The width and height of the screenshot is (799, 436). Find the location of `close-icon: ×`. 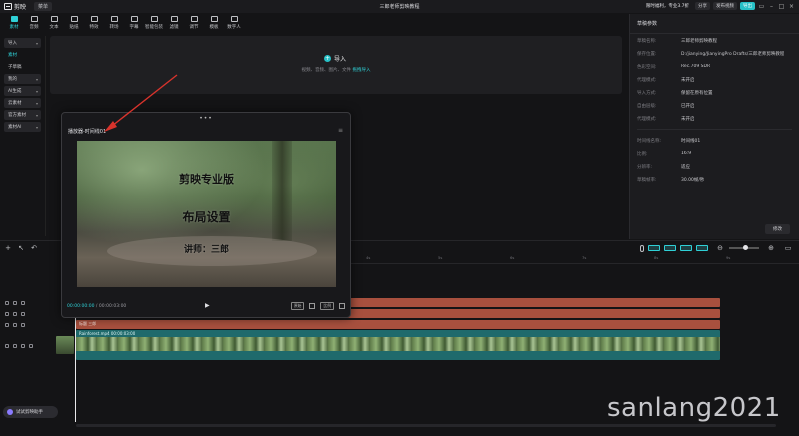

close-icon: × is located at coordinates (791, 6).